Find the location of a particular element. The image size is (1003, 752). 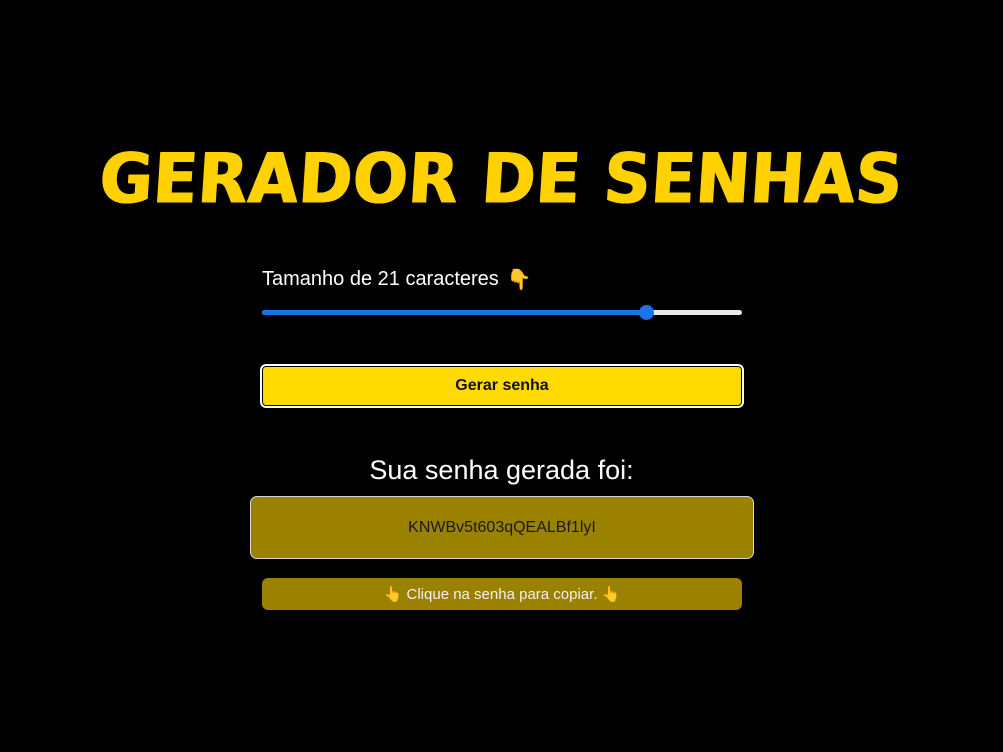

length-slider is located at coordinates (502, 312).